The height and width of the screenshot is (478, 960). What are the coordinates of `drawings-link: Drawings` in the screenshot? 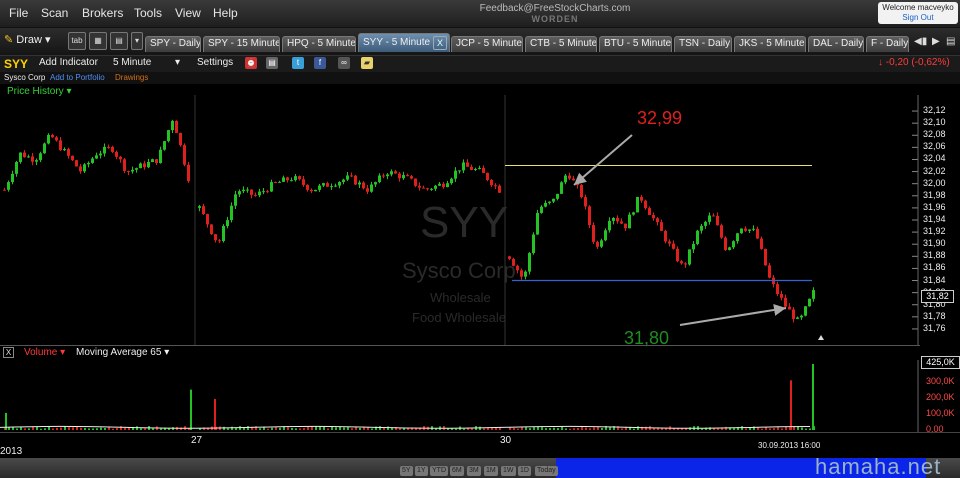 It's located at (131, 77).